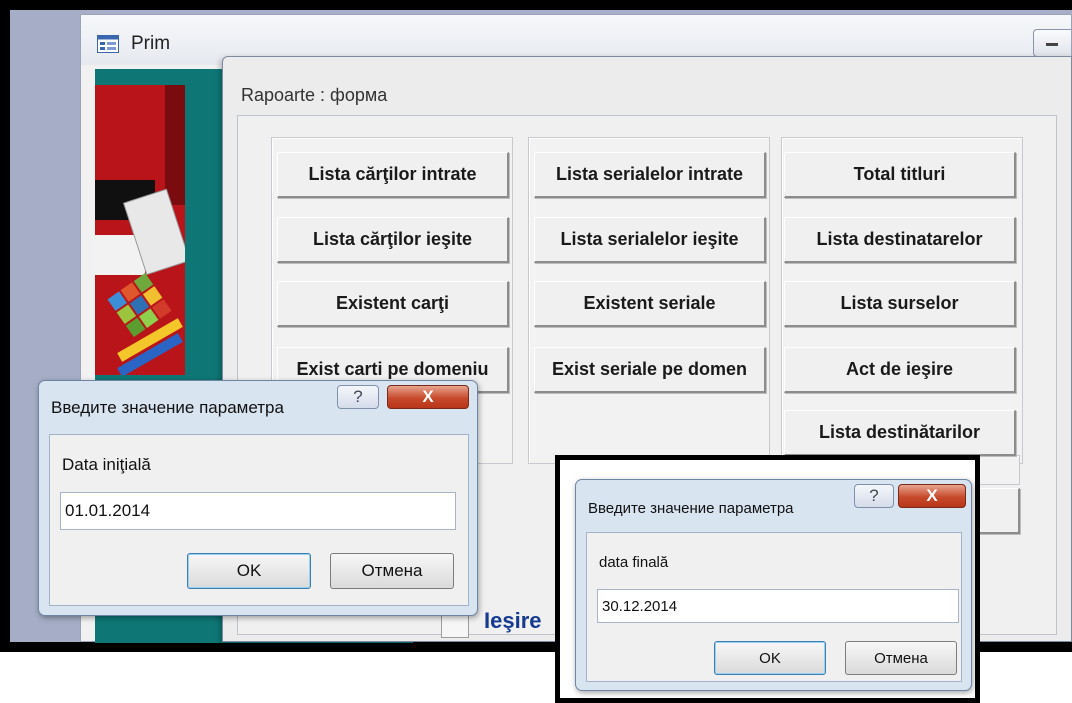  I want to click on report-button-lista-cartilor-iesite: Lista cărţilor ieşite, so click(393, 240).